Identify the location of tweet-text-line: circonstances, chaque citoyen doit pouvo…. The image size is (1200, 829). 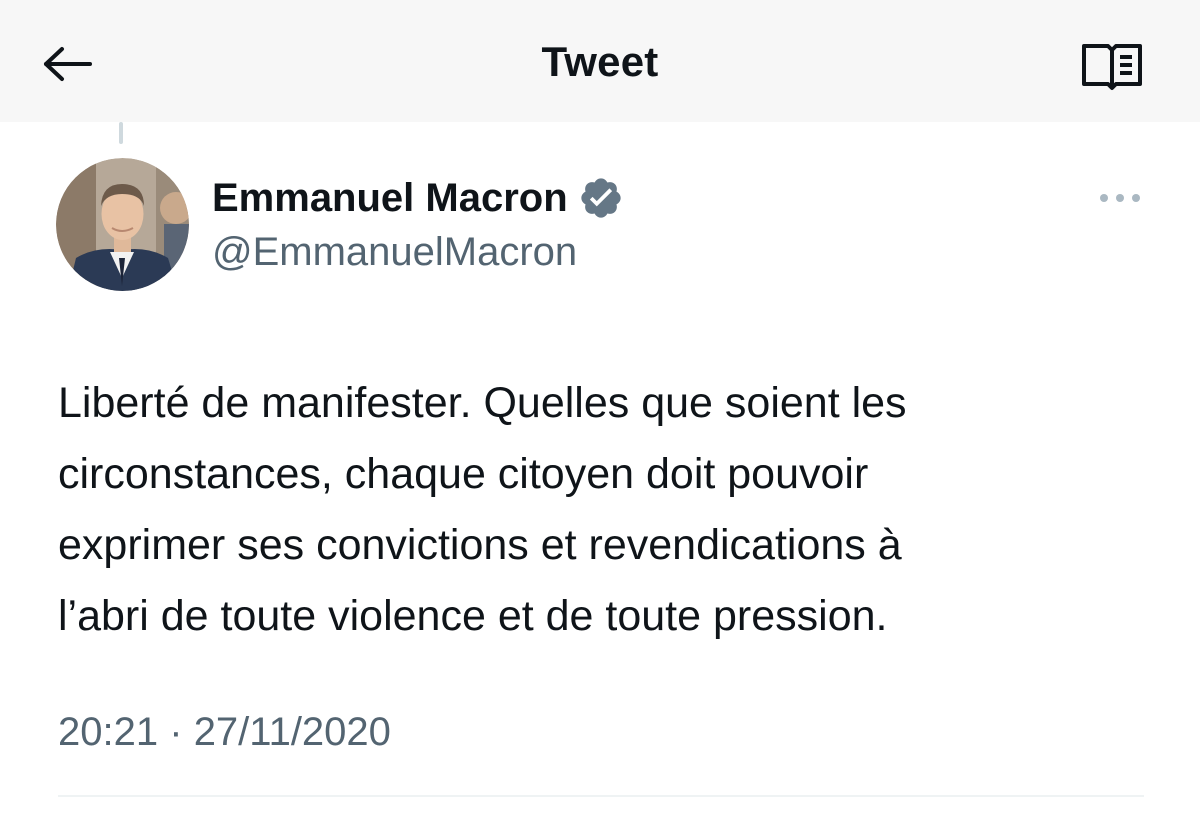
(463, 474).